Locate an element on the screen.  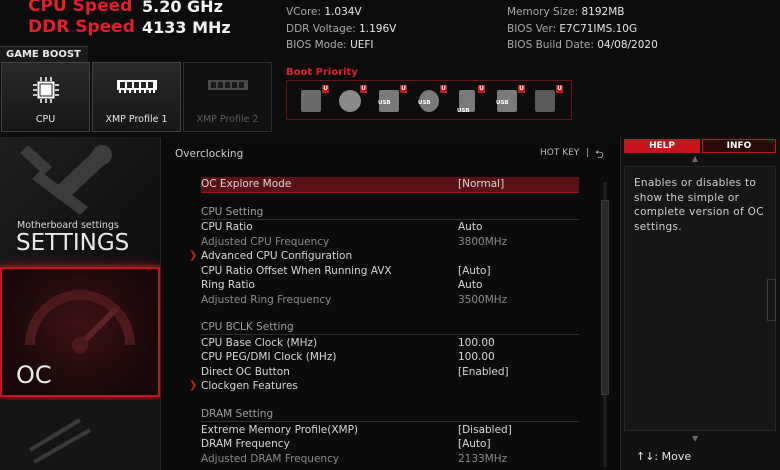
game-boost-cpu-button: CPU is located at coordinates (45, 97).